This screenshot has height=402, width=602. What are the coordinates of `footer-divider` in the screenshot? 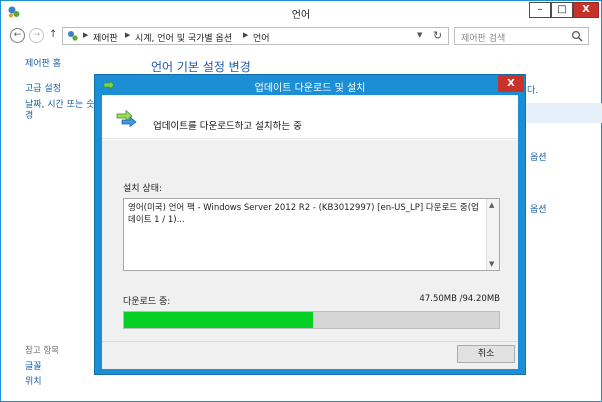 It's located at (310, 341).